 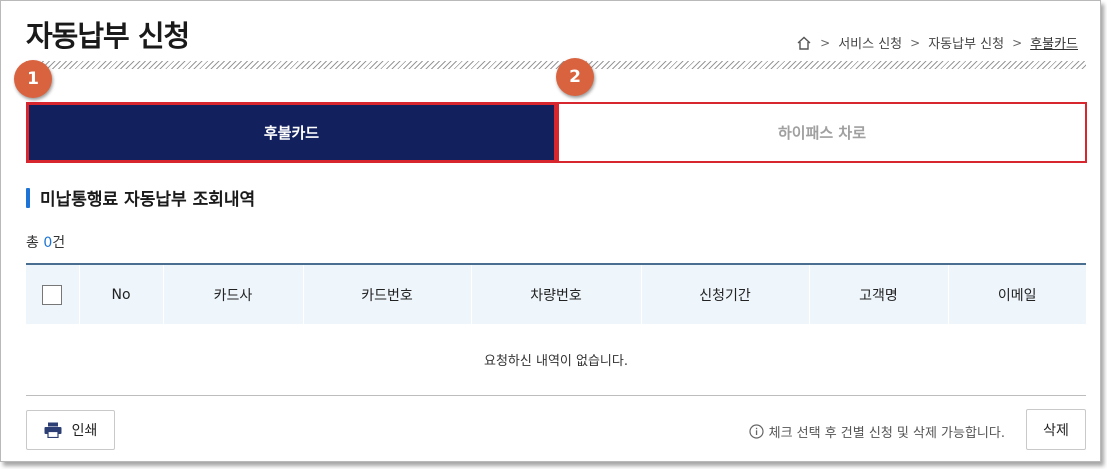 I want to click on print-button-label: 인쇄, so click(x=84, y=431).